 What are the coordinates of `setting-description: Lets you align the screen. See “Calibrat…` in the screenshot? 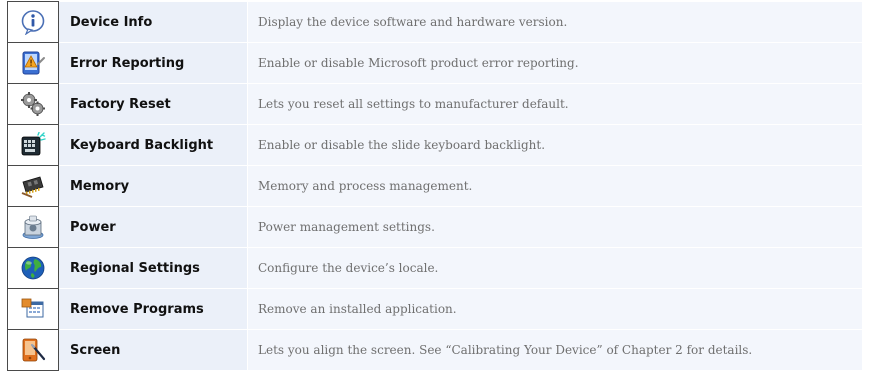 It's located at (554, 350).